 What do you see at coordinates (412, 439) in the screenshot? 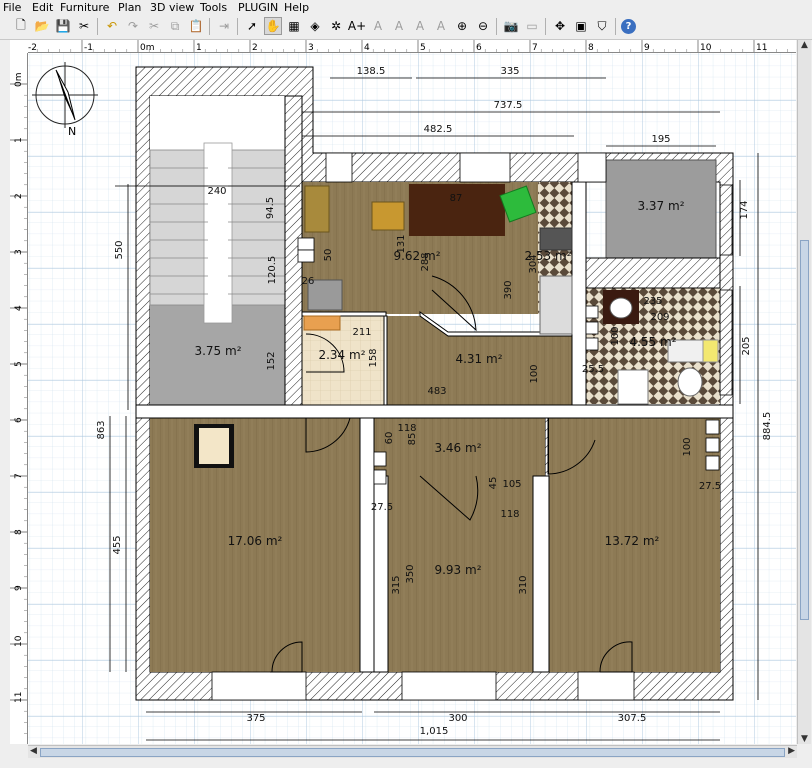
I see `svg-text: 85` at bounding box center [412, 439].